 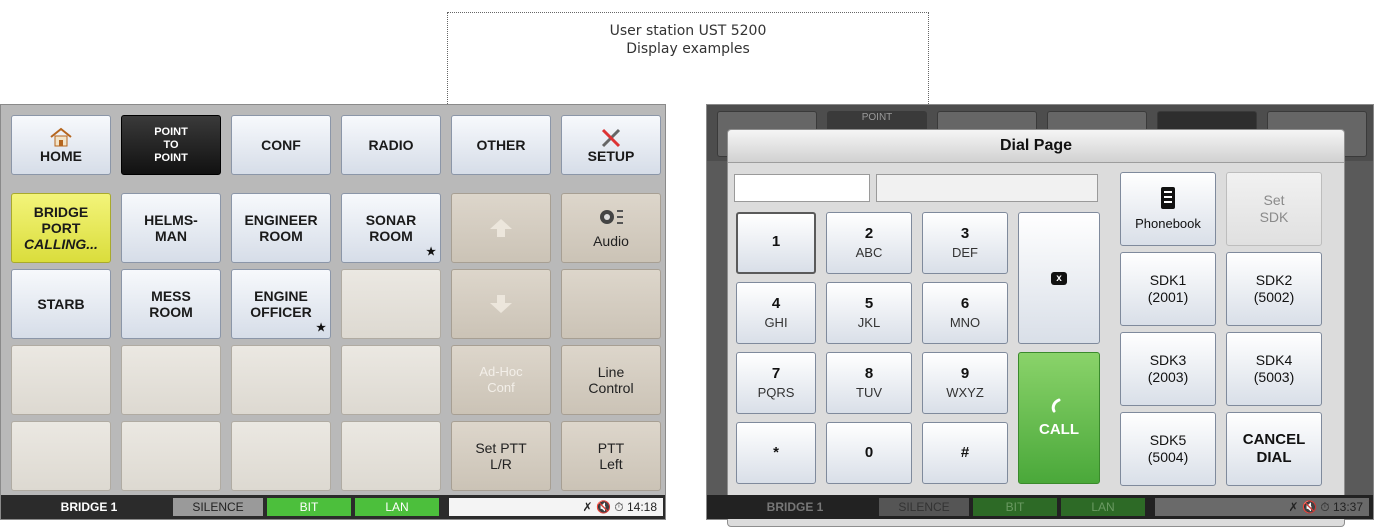 What do you see at coordinates (611, 145) in the screenshot?
I see `setup-button: SETUP` at bounding box center [611, 145].